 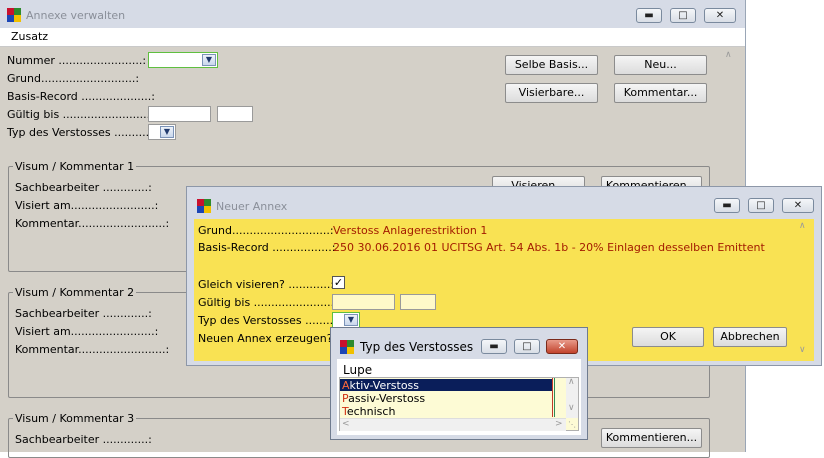 I want to click on gueltig-bis-date-field, so click(x=179, y=114).